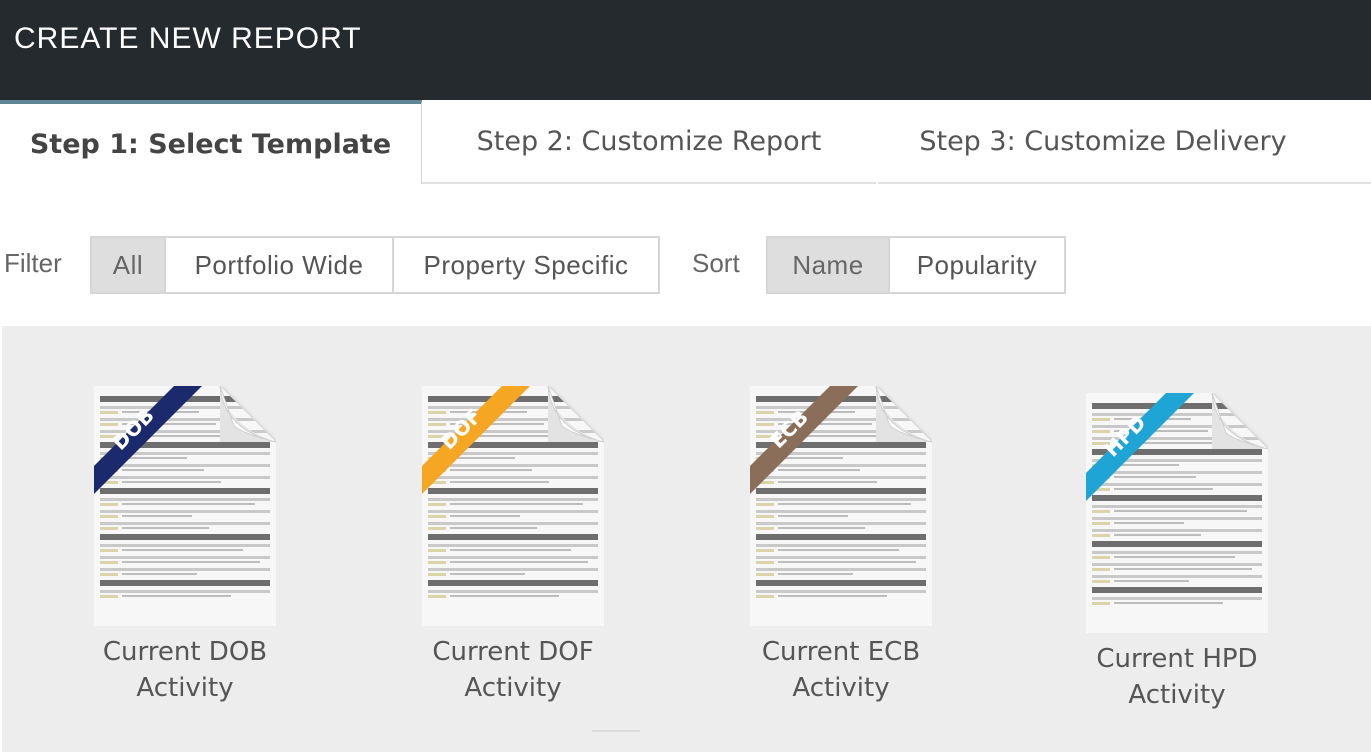 The width and height of the screenshot is (1371, 752). I want to click on sort-label: Sort, so click(716, 263).